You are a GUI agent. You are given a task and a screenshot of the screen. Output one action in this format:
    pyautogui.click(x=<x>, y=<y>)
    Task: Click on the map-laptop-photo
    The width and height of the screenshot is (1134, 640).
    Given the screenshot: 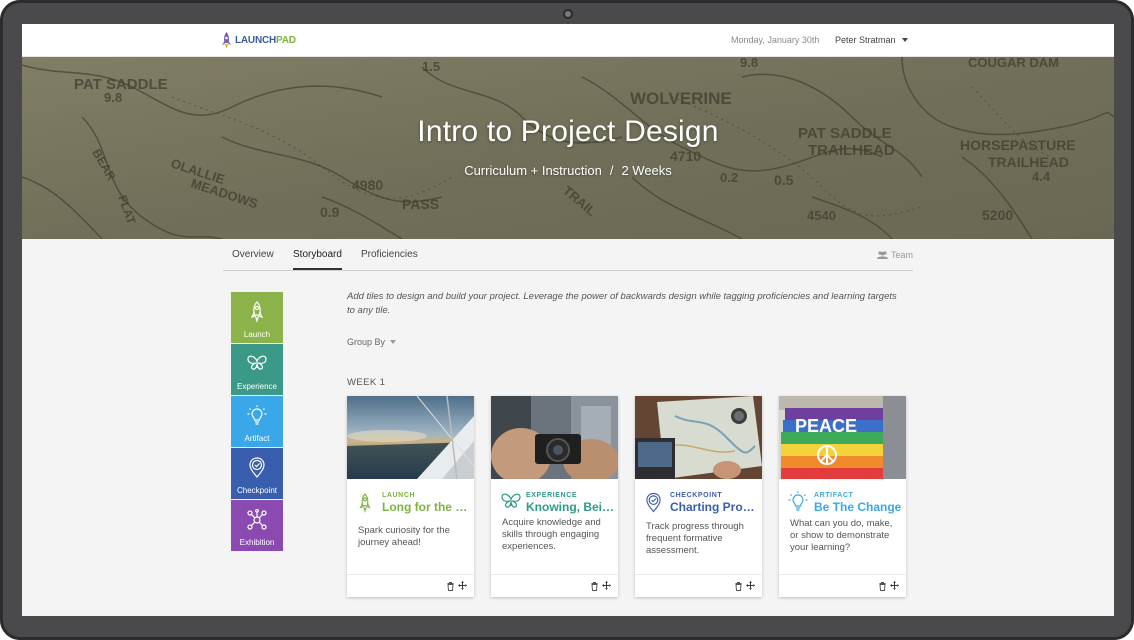 What is the action you would take?
    pyautogui.click(x=698, y=437)
    